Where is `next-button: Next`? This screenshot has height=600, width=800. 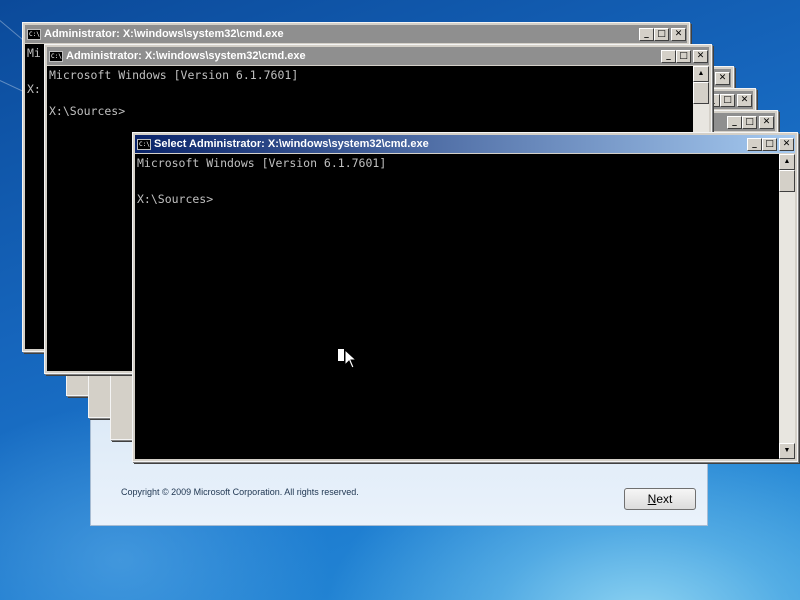 next-button: Next is located at coordinates (660, 499).